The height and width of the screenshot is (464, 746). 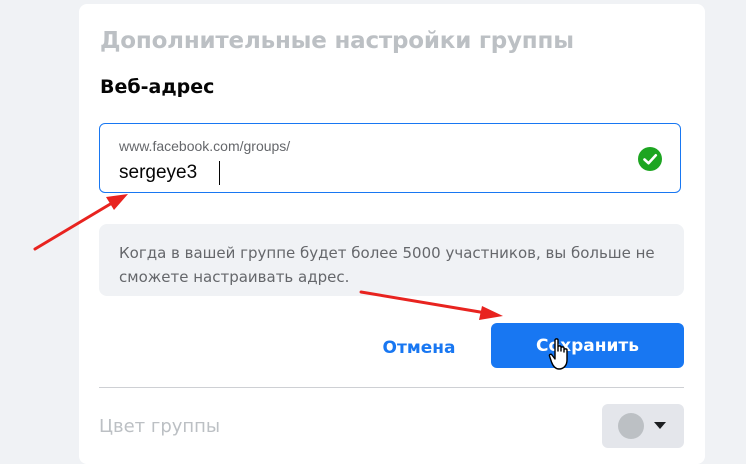 What do you see at coordinates (650, 159) in the screenshot?
I see `check-circle-icon` at bounding box center [650, 159].